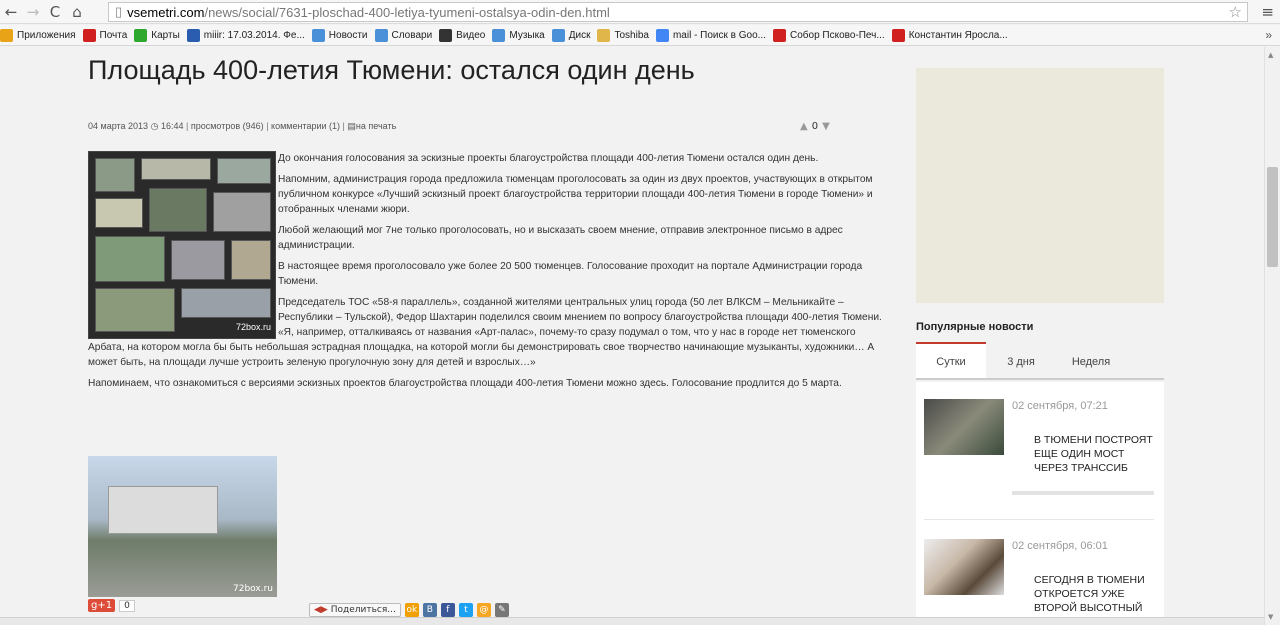 The height and width of the screenshot is (625, 1280). What do you see at coordinates (412, 35) in the screenshot?
I see `bookmark-label: Словари` at bounding box center [412, 35].